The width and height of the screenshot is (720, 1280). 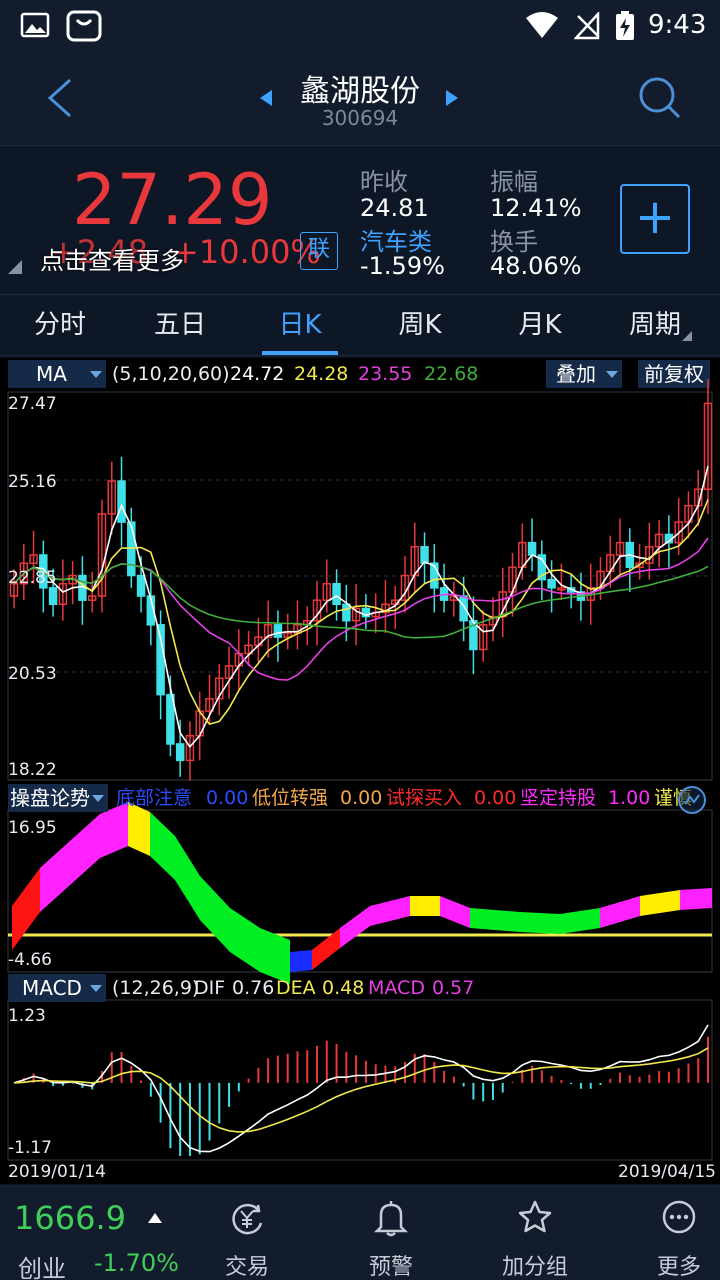 I want to click on expand-up-icon, so click(x=155, y=1218).